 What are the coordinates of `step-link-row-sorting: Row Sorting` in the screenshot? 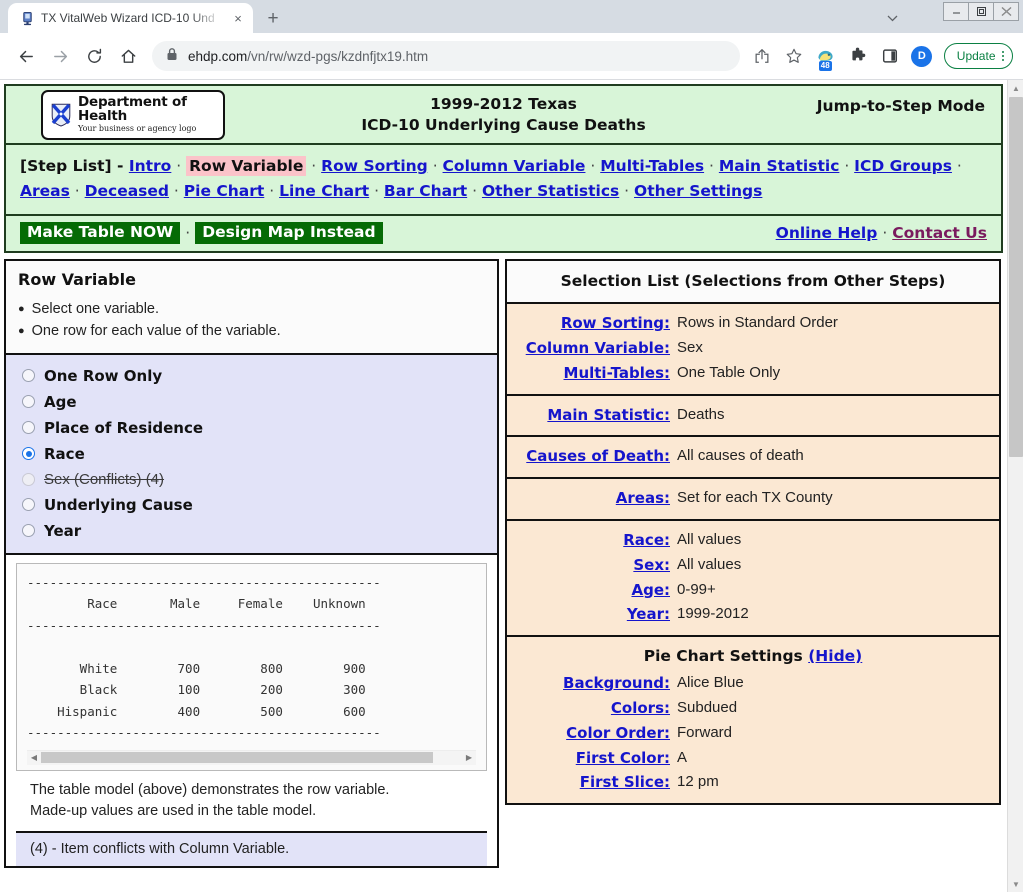 It's located at (374, 166).